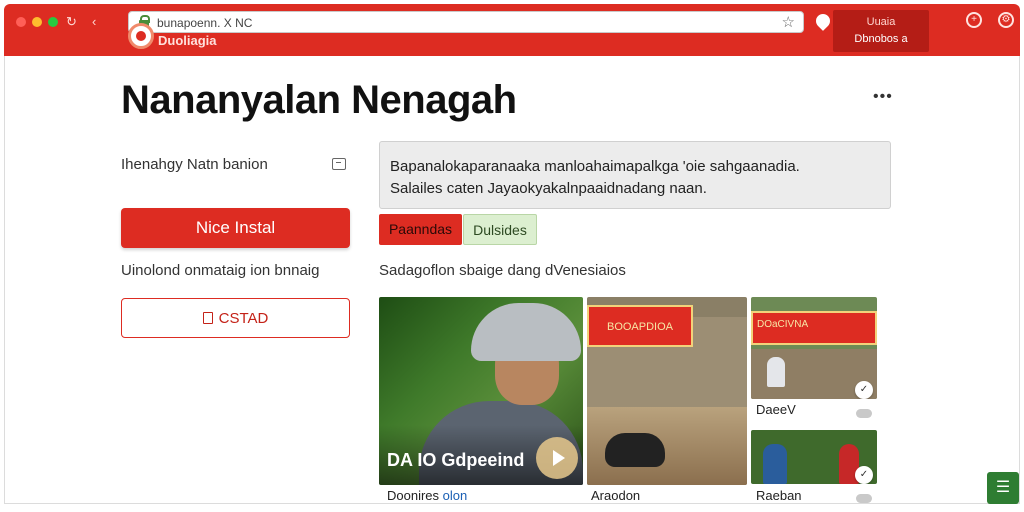 Image resolution: width=1024 pixels, height=512 pixels. I want to click on right-top-caption: DaeeV, so click(776, 409).